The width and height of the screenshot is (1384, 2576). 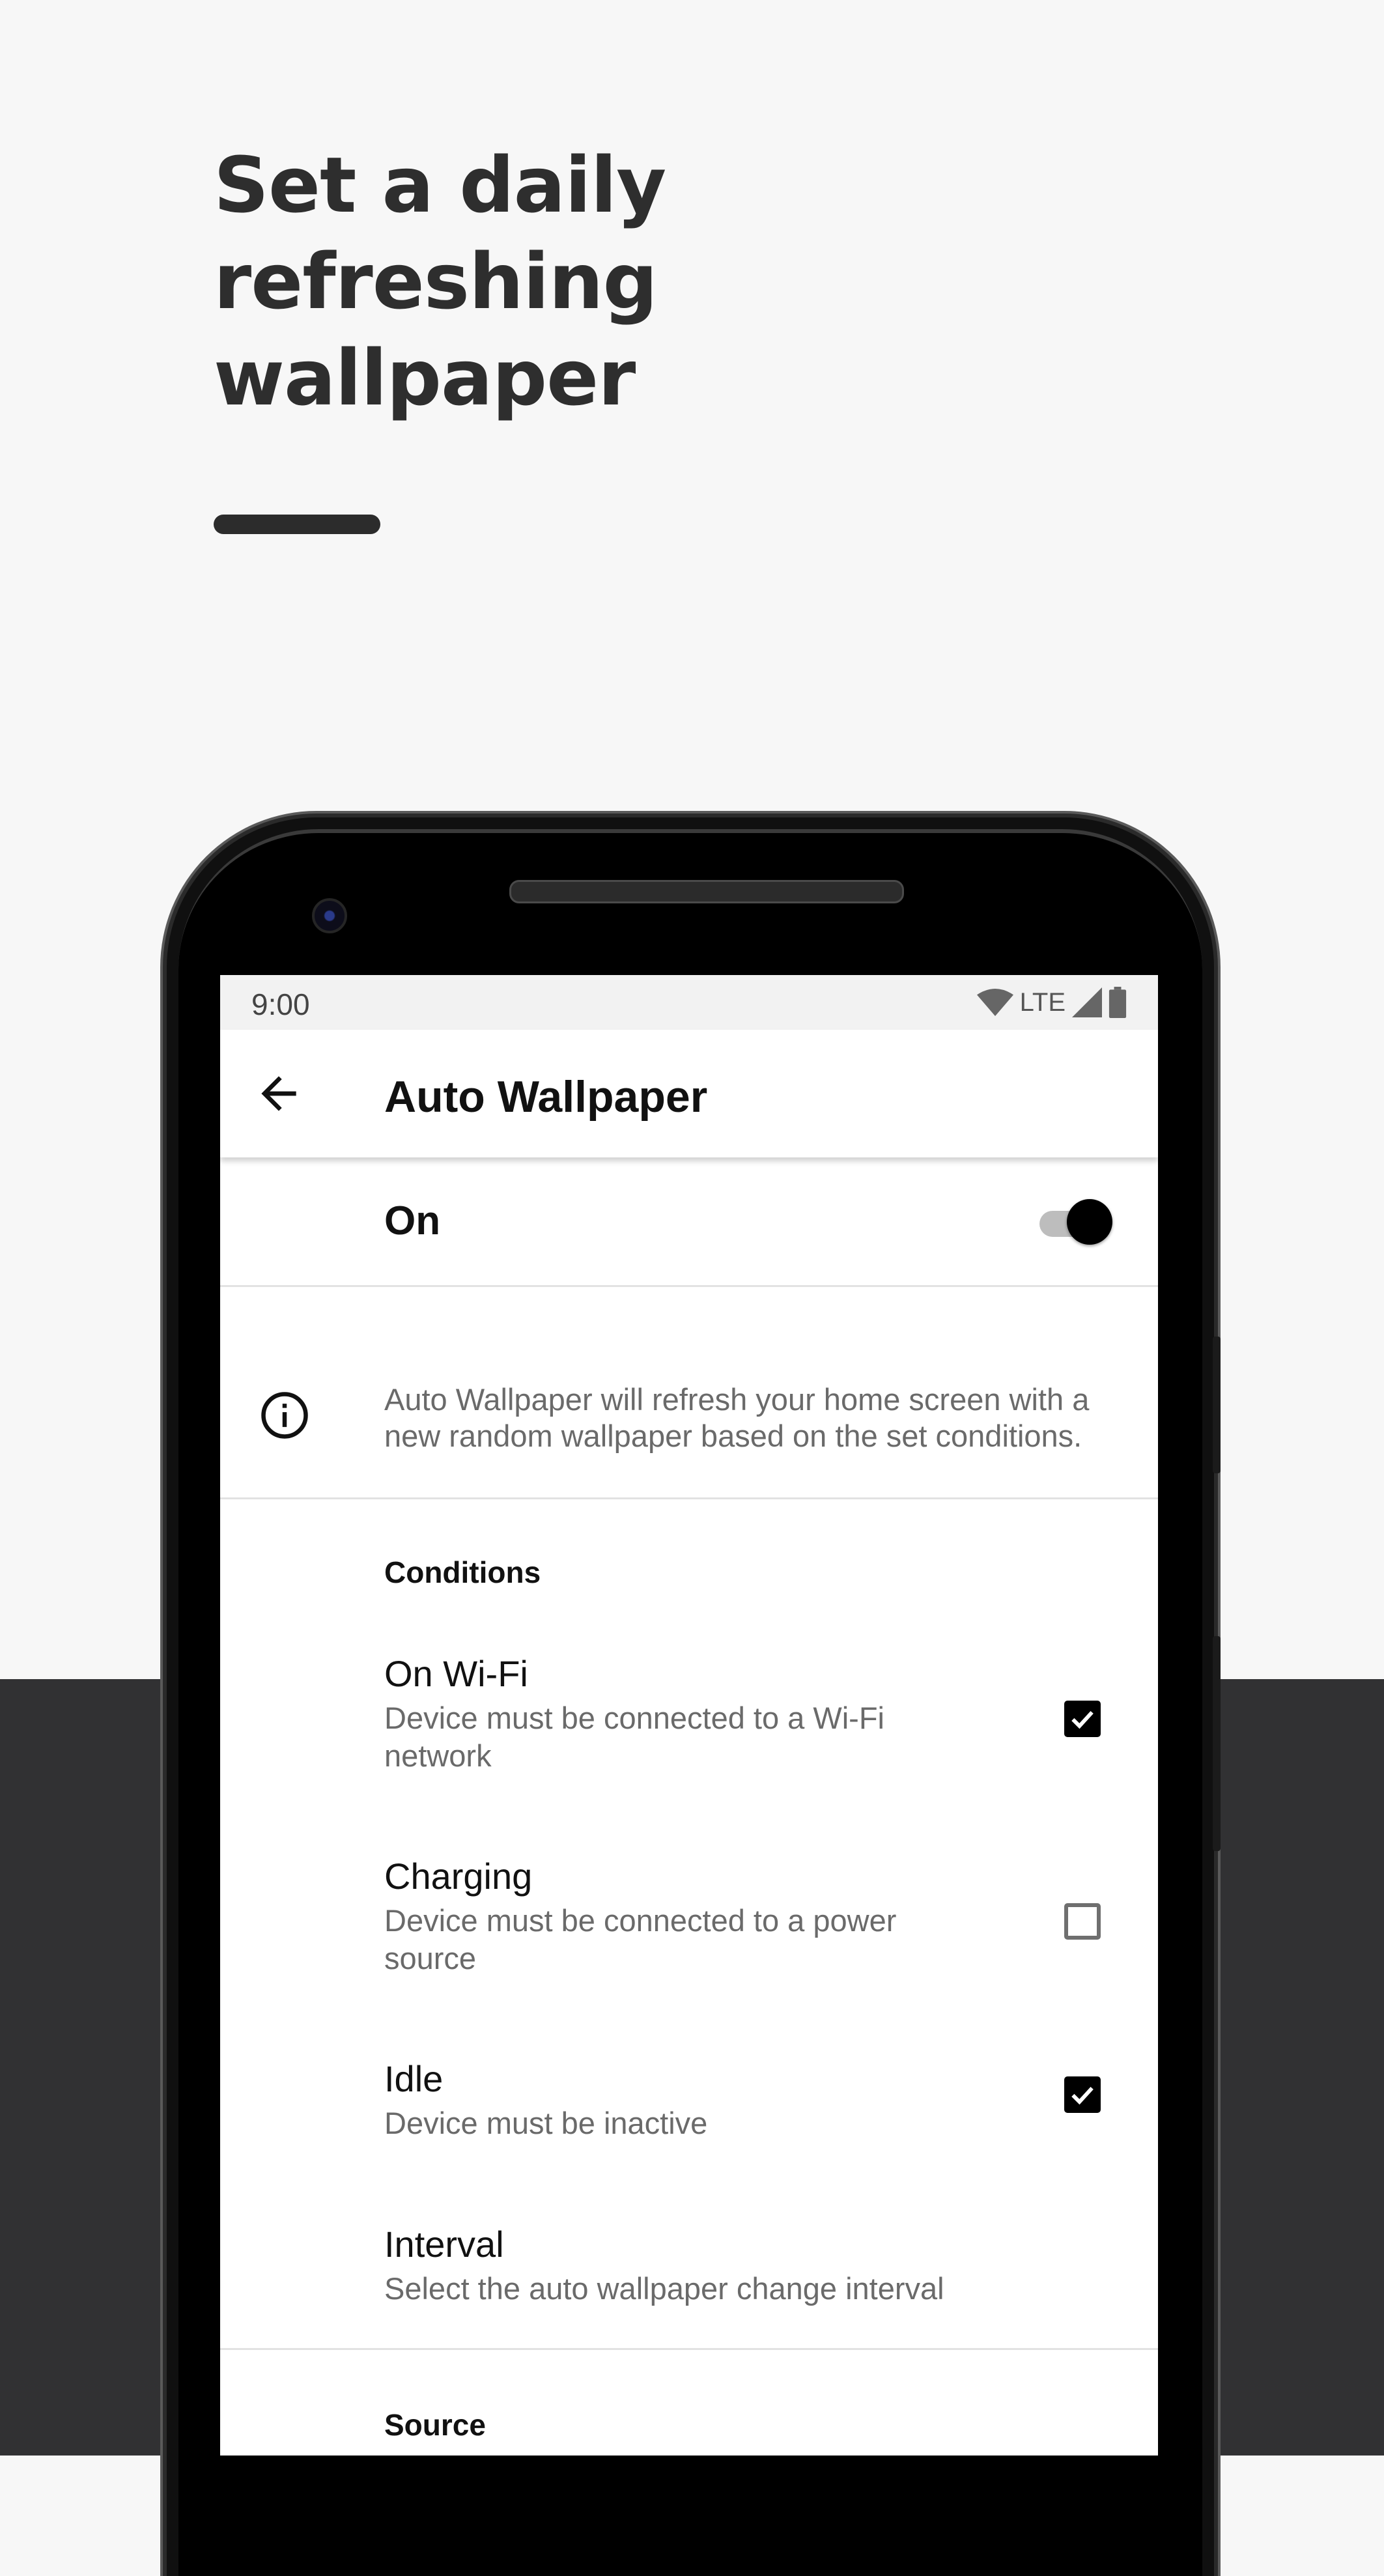 I want to click on app-bar: Auto Wallpaper, so click(x=689, y=1093).